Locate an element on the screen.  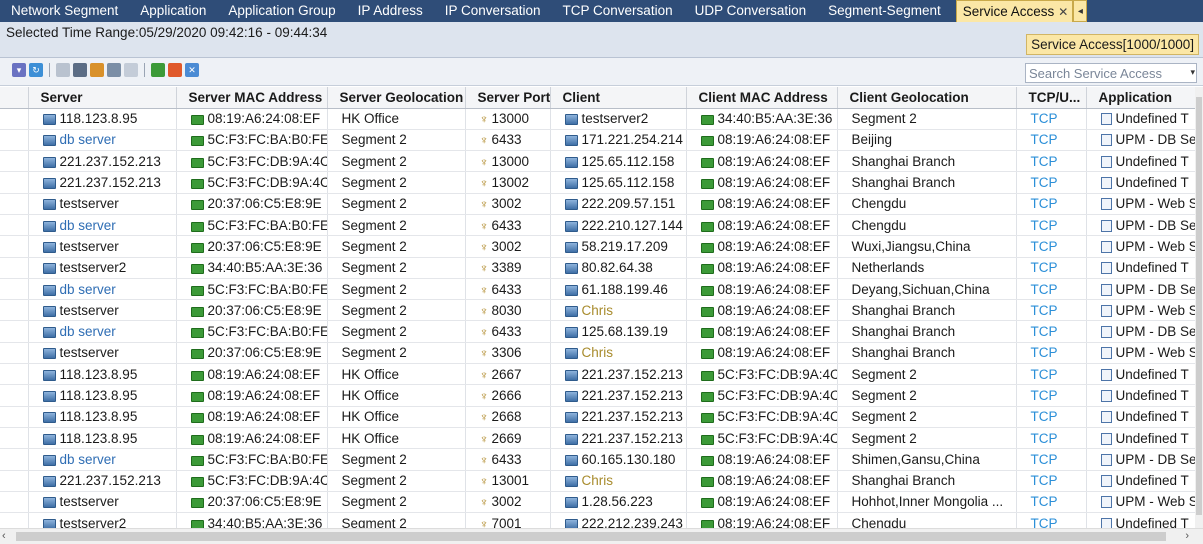
column-header-server-port: Server Port is located at coordinates (508, 98).